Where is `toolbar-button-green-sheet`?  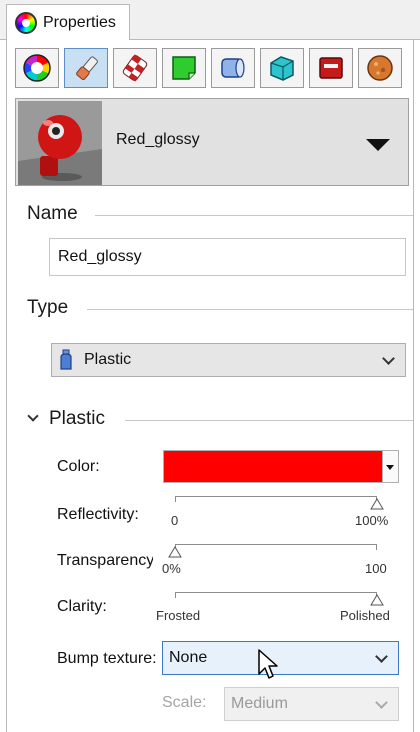 toolbar-button-green-sheet is located at coordinates (184, 68).